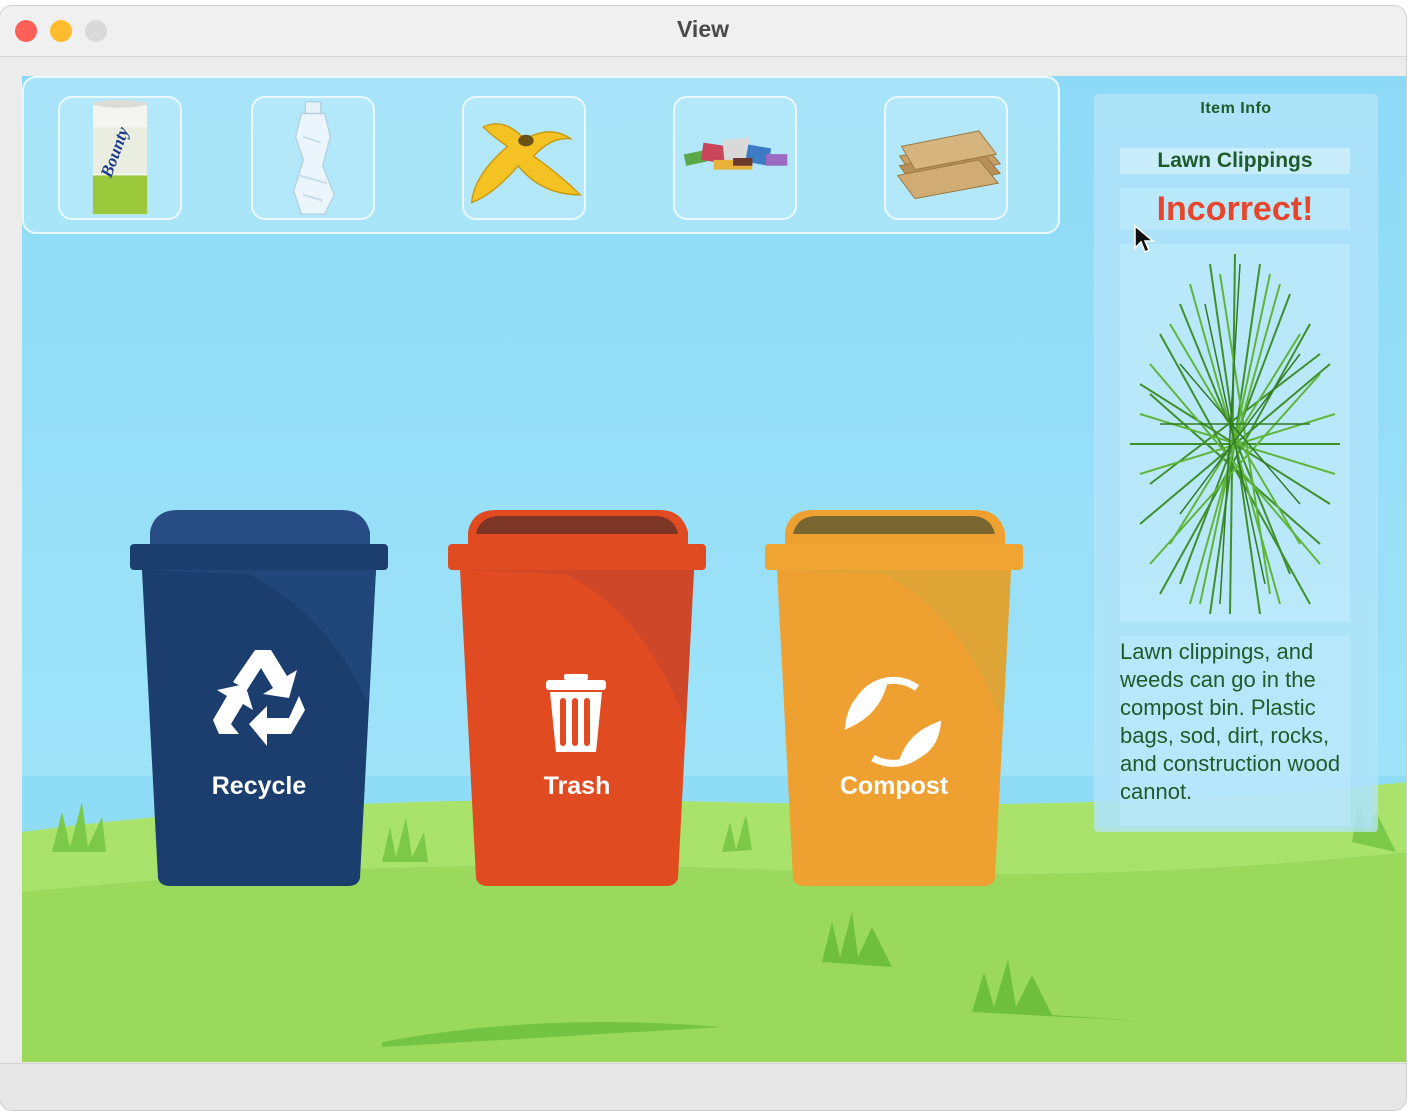 This screenshot has width=1408, height=1112. I want to click on compost-bin-graphic, so click(894, 698).